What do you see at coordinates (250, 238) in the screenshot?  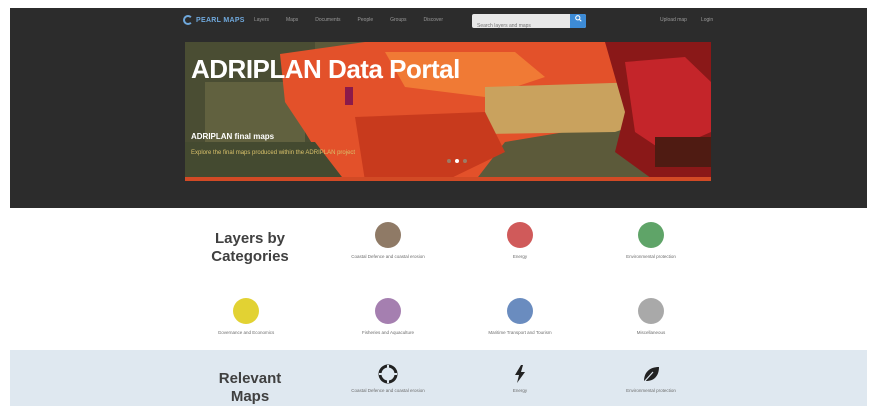 I see `categories-heading-line1: Layers by` at bounding box center [250, 238].